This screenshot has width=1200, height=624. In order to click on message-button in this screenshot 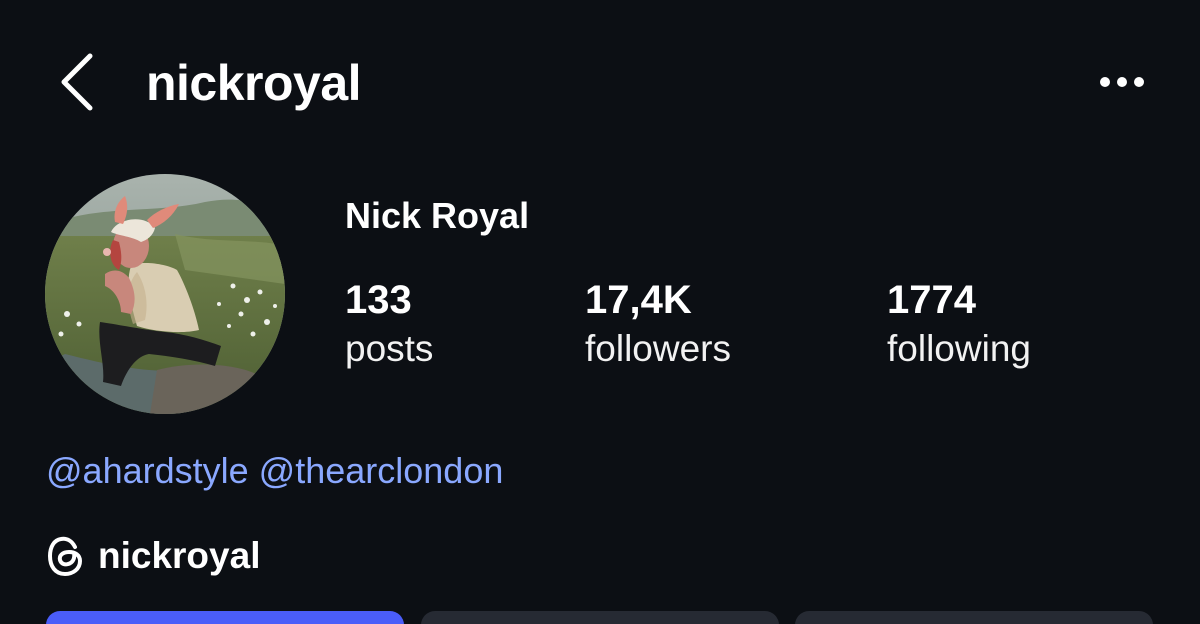, I will do `click(600, 617)`.